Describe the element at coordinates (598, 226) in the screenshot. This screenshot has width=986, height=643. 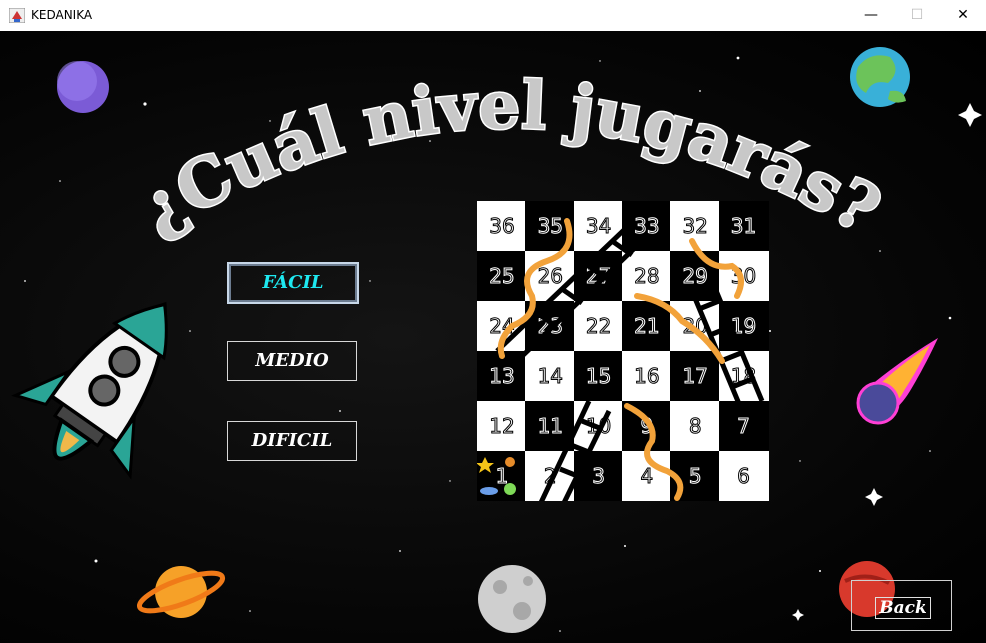
I see `board-cell: 34` at that location.